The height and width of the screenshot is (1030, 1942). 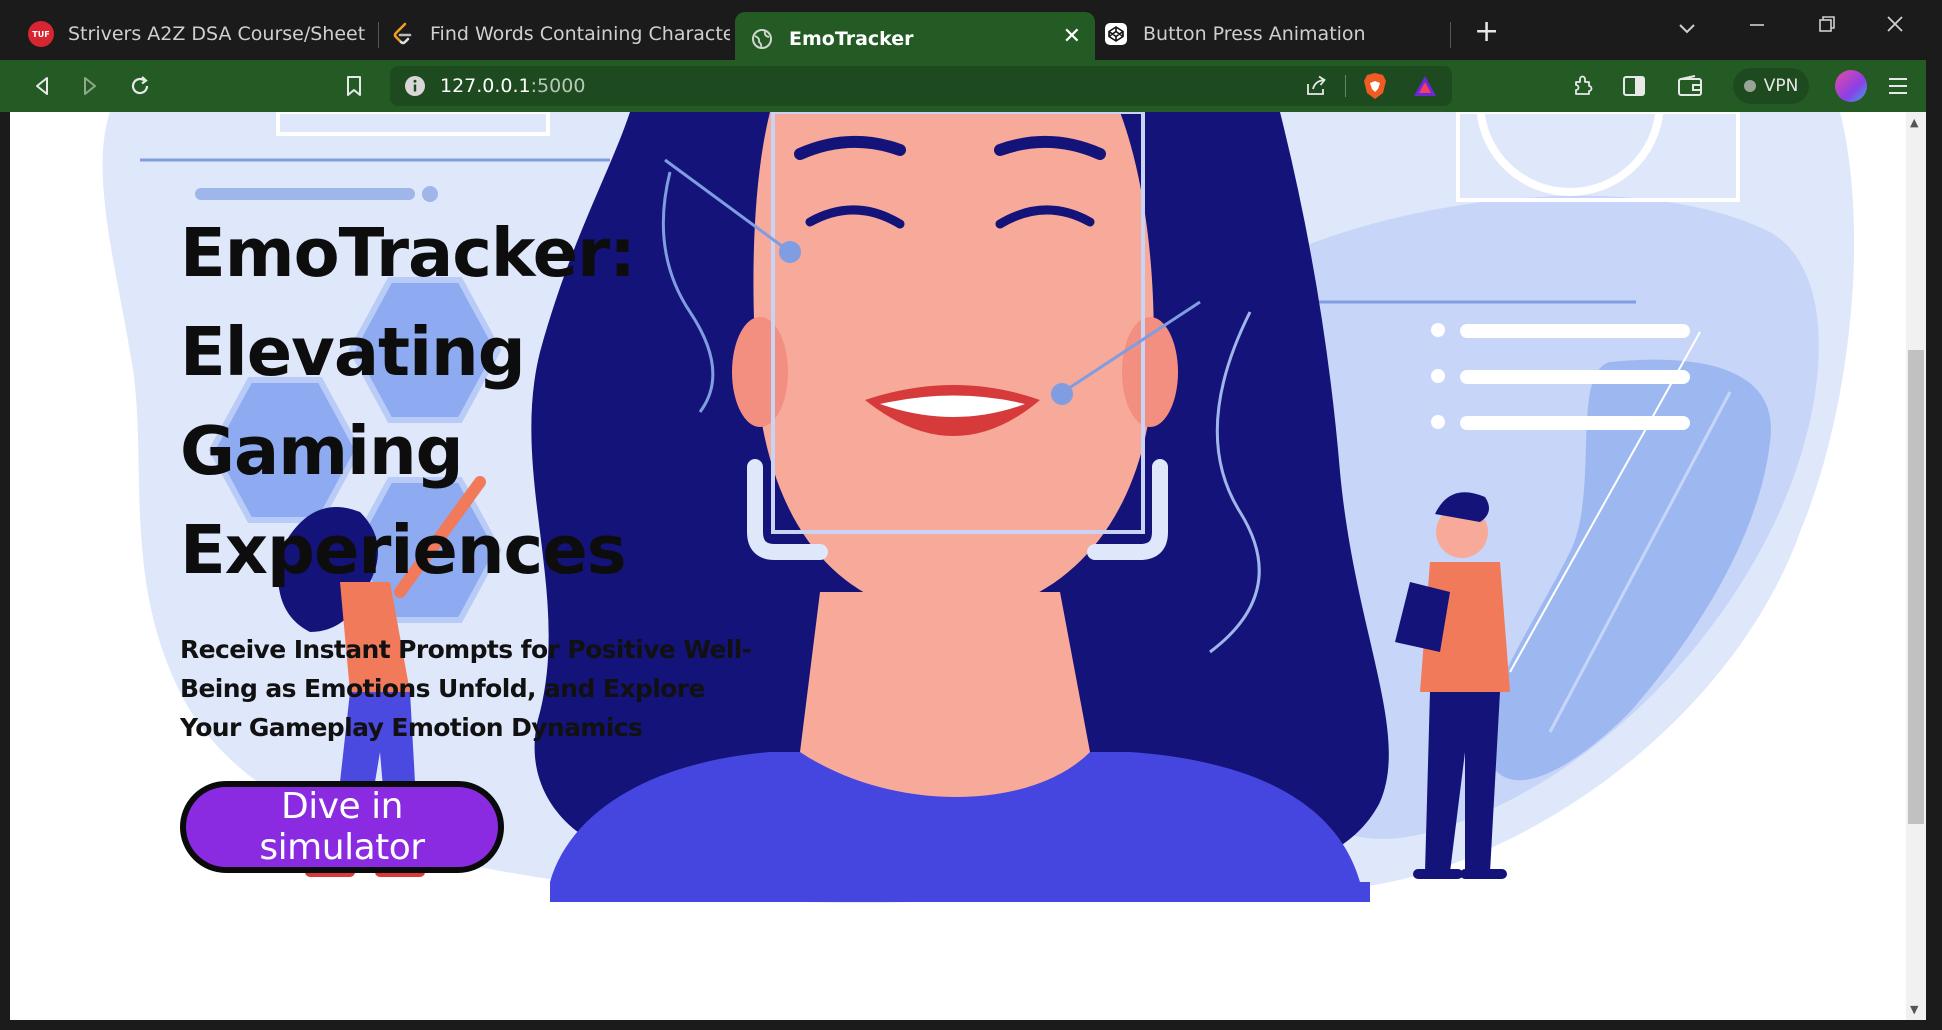 What do you see at coordinates (1486, 31) in the screenshot?
I see `new-tab-button: +` at bounding box center [1486, 31].